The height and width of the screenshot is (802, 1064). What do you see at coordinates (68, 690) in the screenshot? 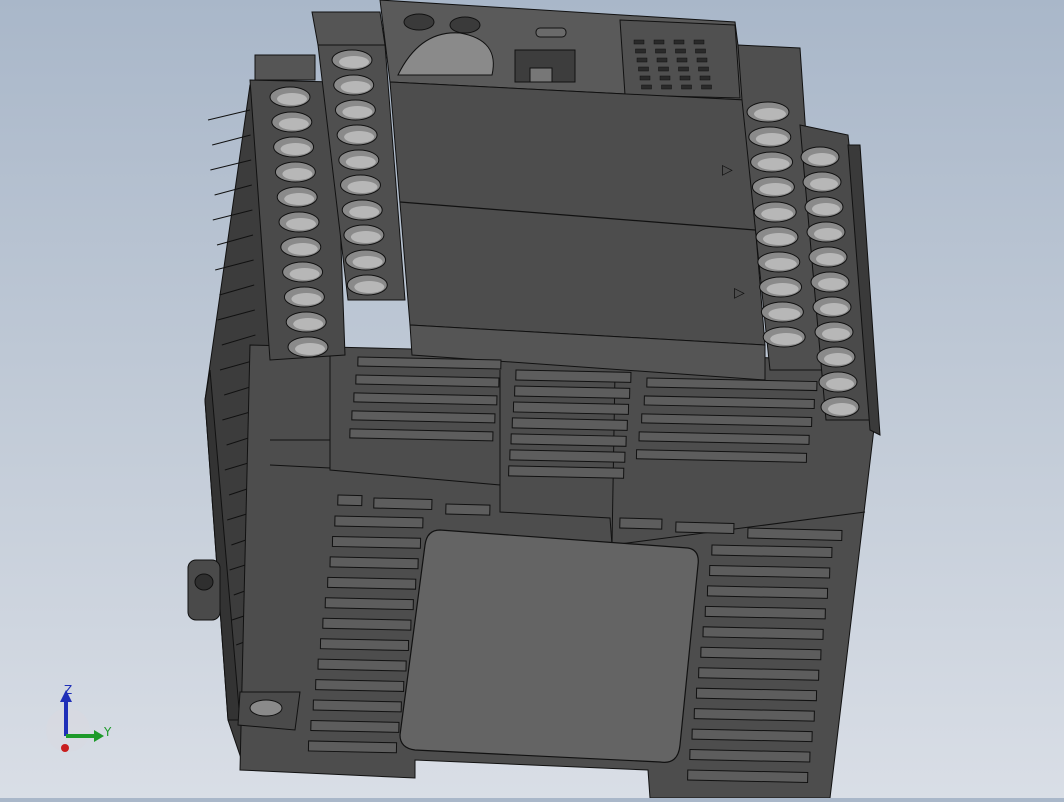
I see `z-axis-label: Z` at bounding box center [68, 690].